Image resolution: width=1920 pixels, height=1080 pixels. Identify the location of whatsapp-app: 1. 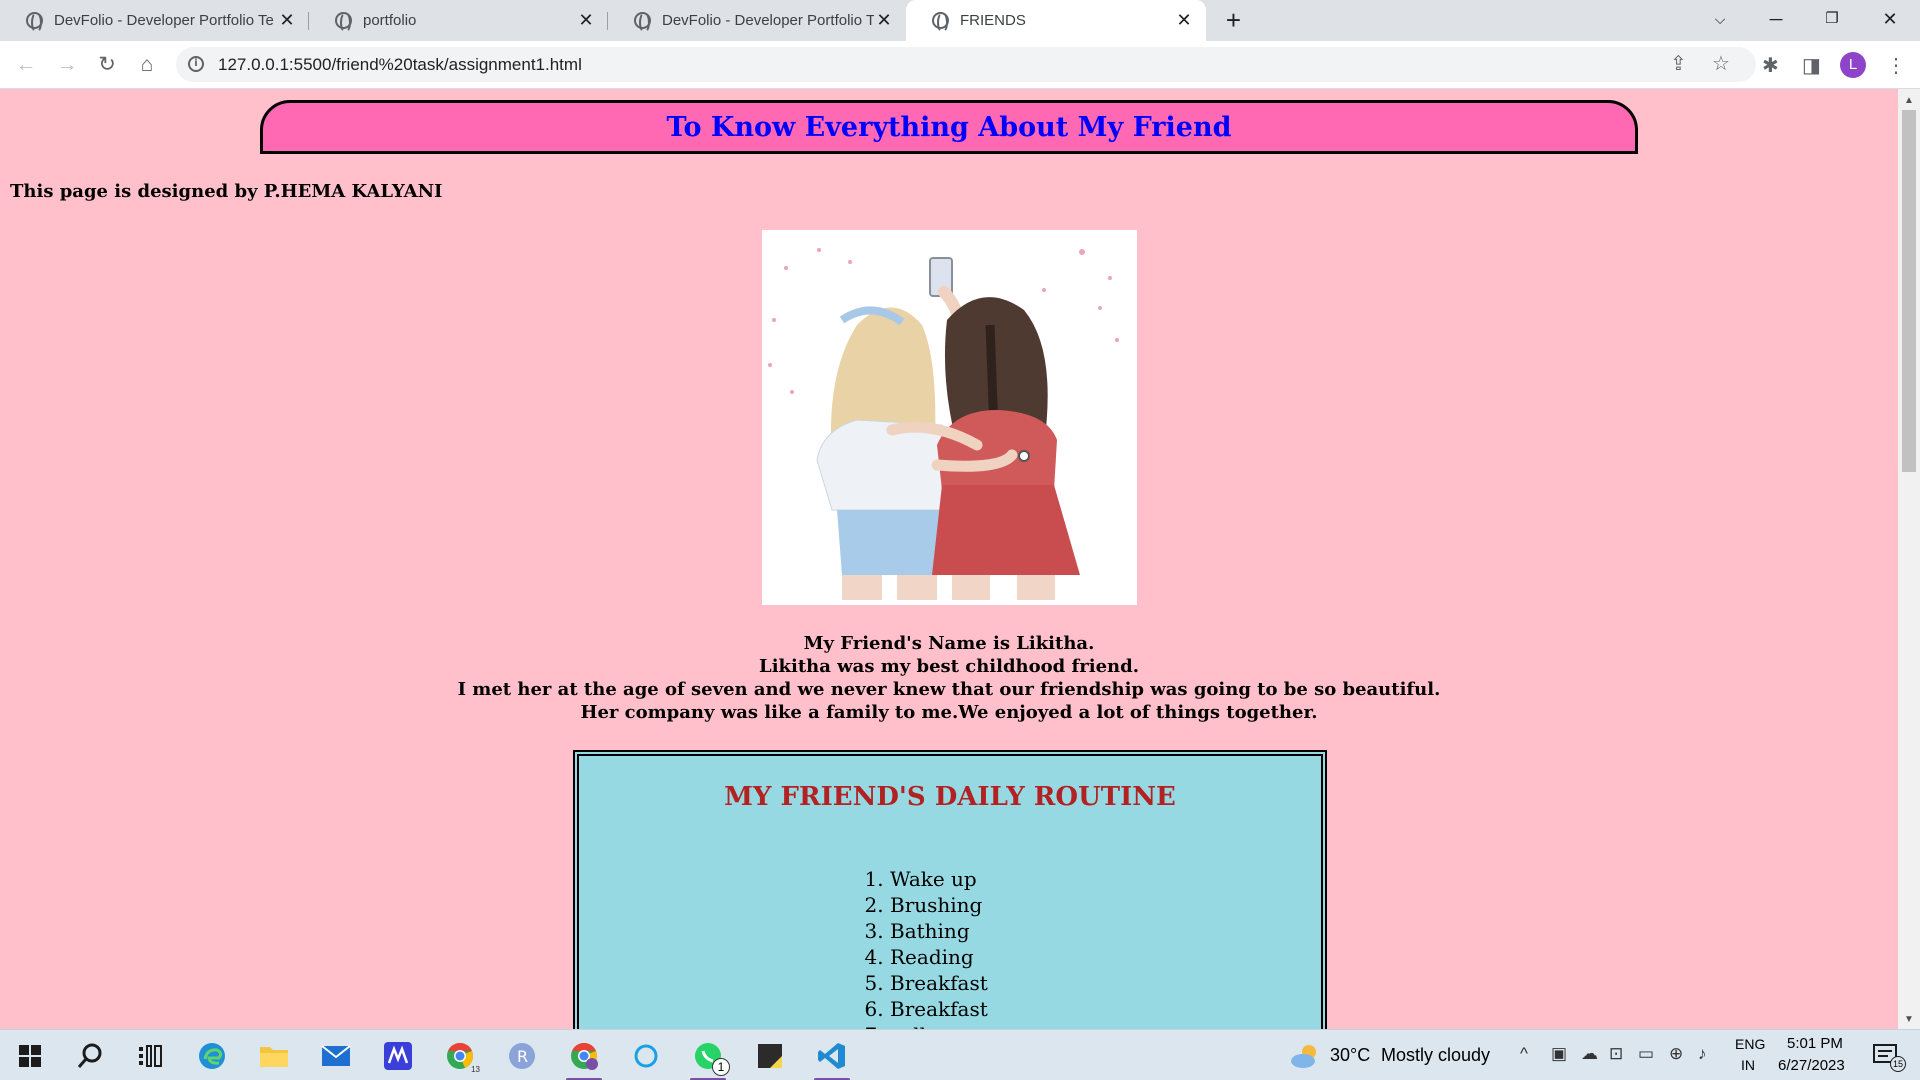
(708, 1058).